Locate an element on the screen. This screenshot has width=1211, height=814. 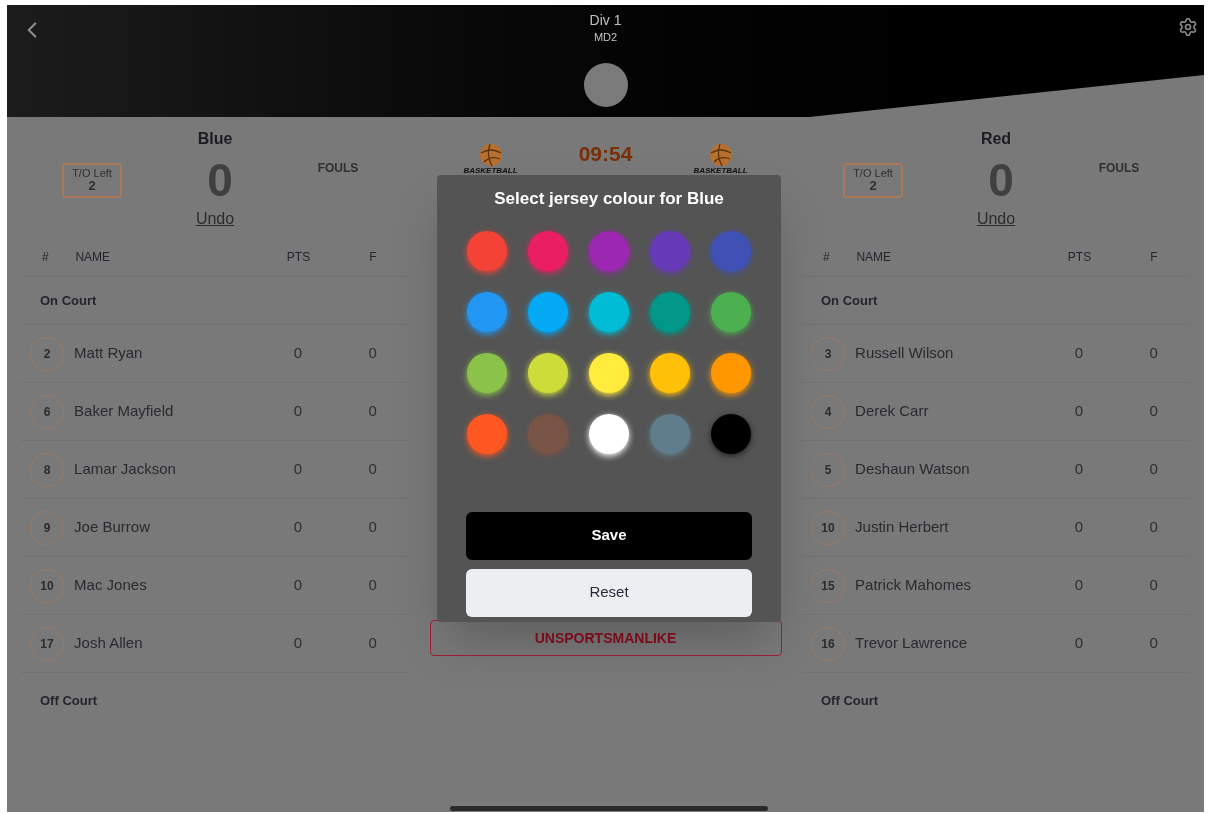
player-name: Baker Mayfield is located at coordinates (167, 411).